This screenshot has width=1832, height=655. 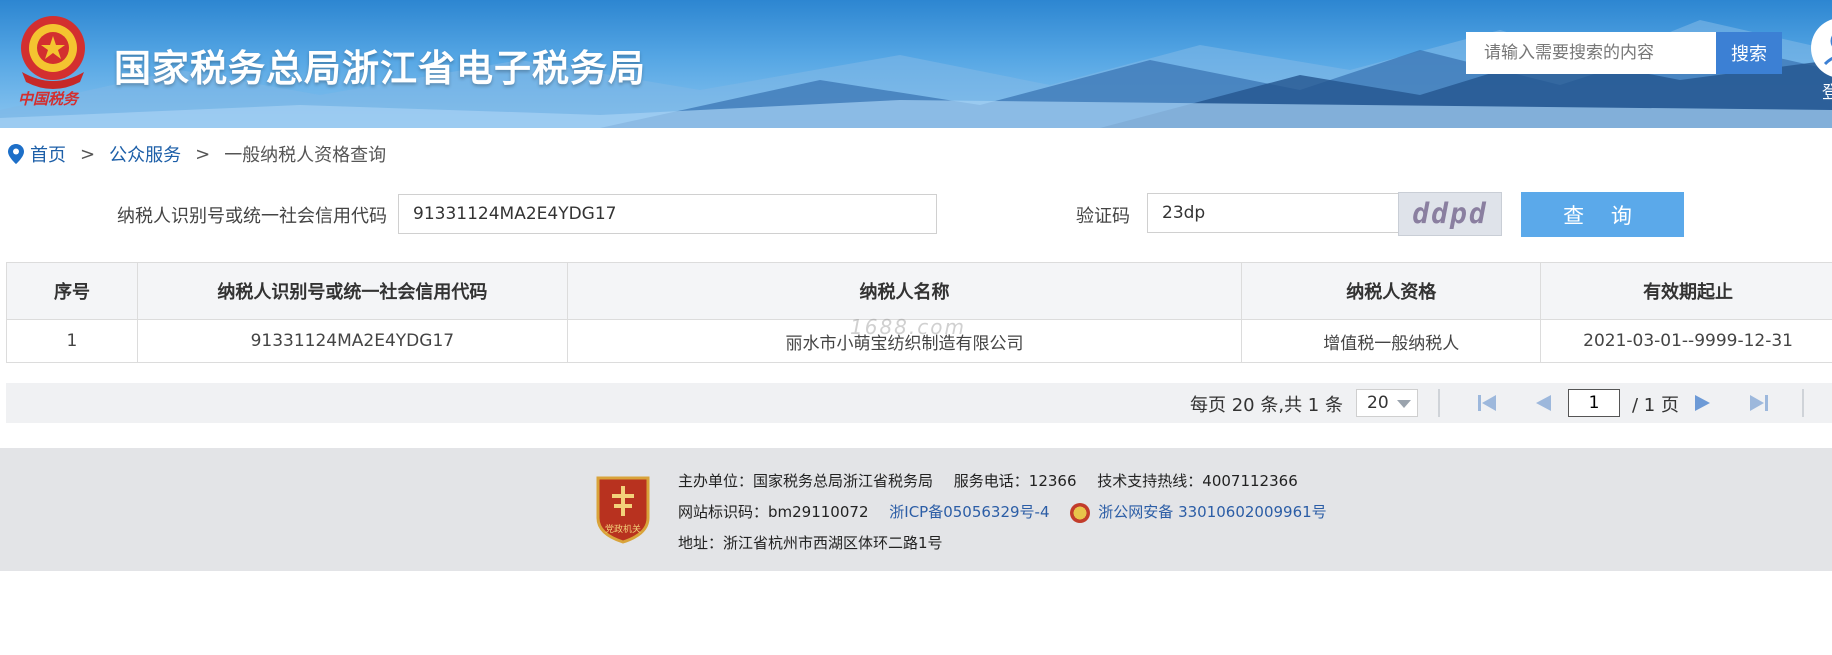 What do you see at coordinates (1591, 53) in the screenshot?
I see `search-input` at bounding box center [1591, 53].